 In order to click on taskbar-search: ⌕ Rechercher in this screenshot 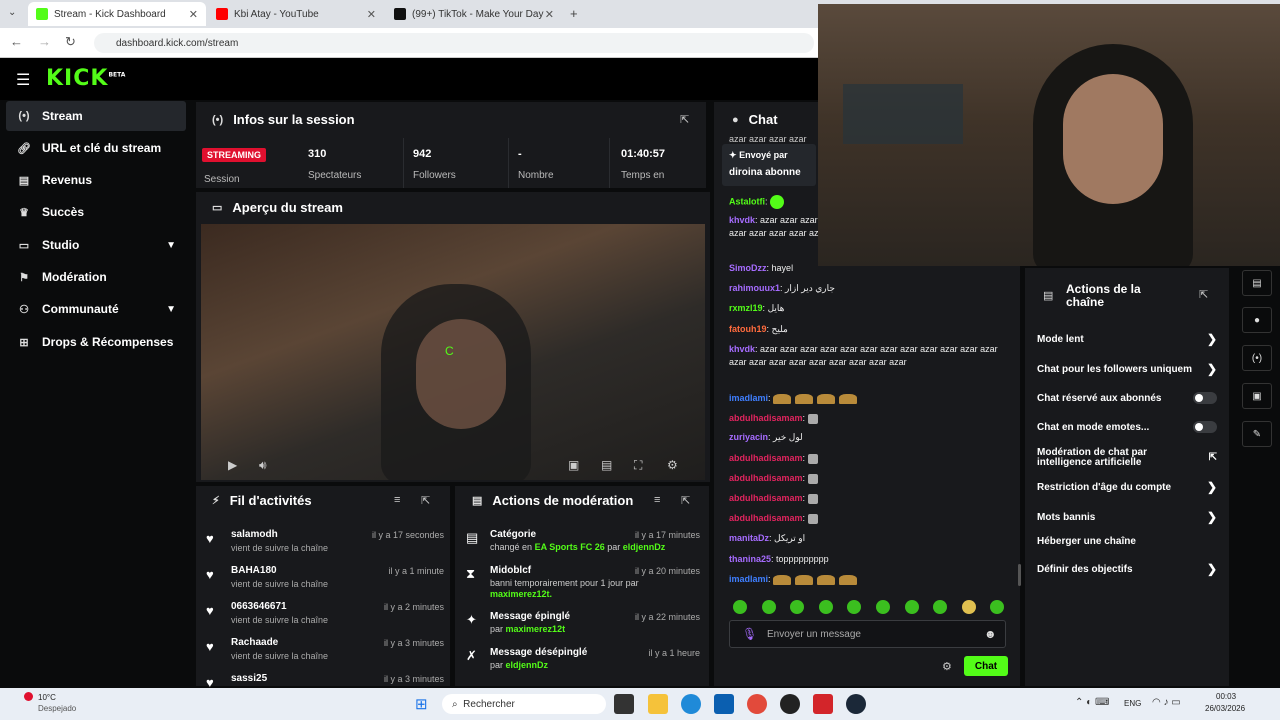, I will do `click(524, 704)`.